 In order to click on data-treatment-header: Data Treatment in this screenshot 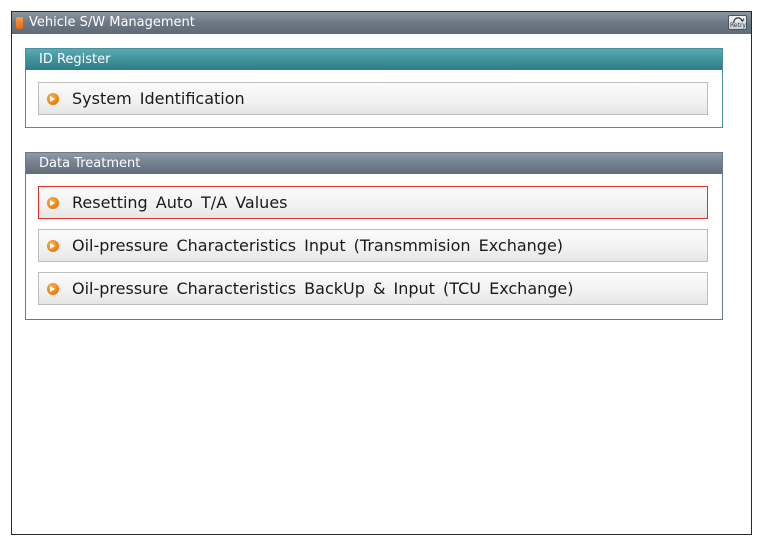, I will do `click(374, 163)`.